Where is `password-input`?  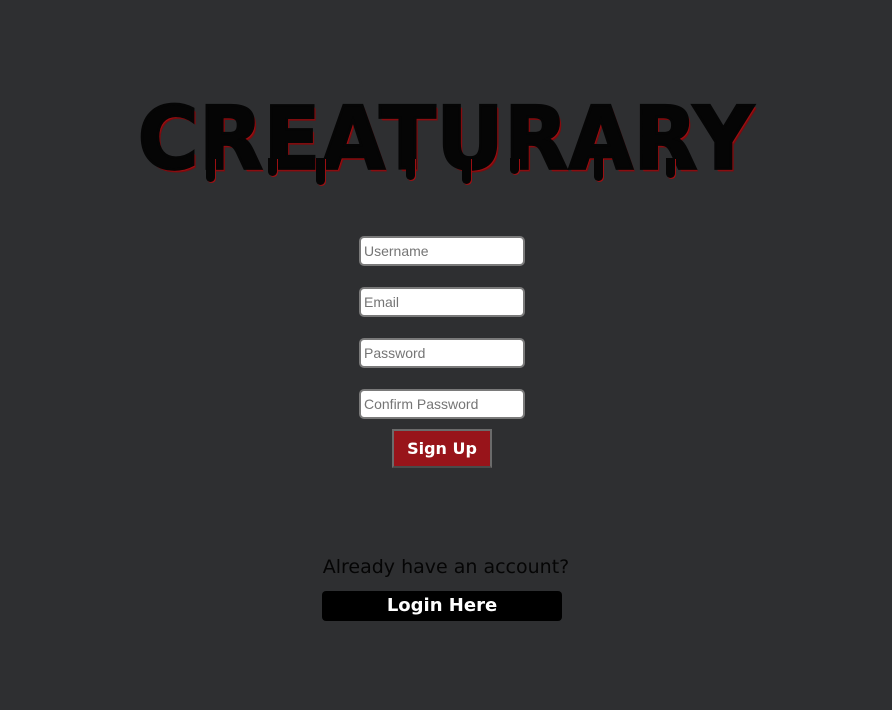
password-input is located at coordinates (442, 353).